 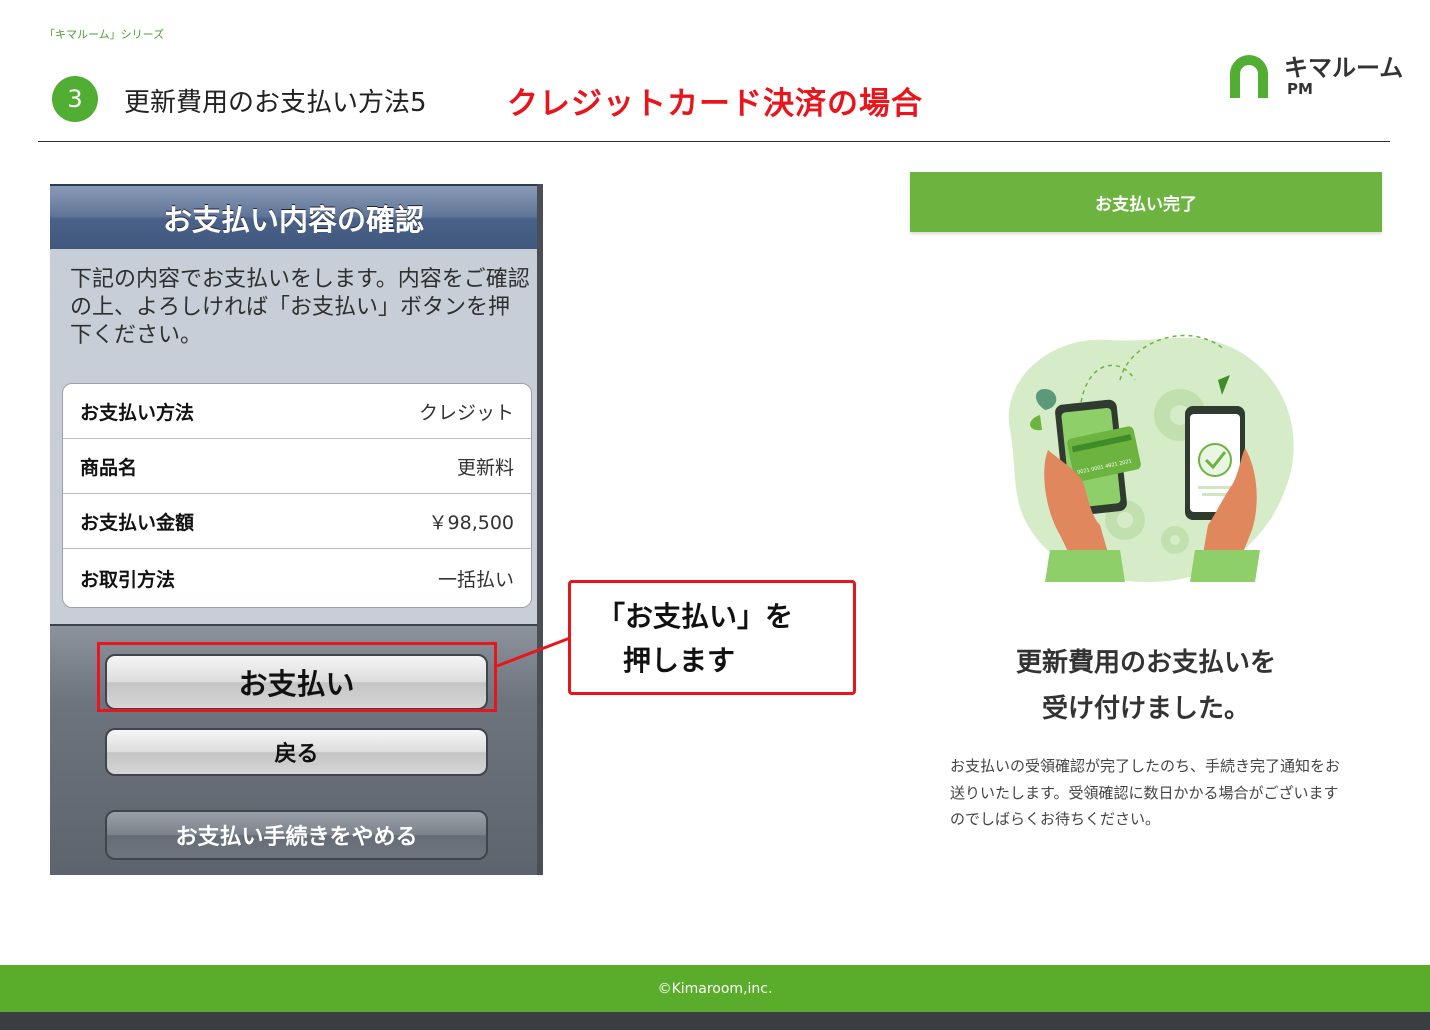 What do you see at coordinates (712, 637) in the screenshot?
I see `instruction-callout: 「お支払い」を 押します` at bounding box center [712, 637].